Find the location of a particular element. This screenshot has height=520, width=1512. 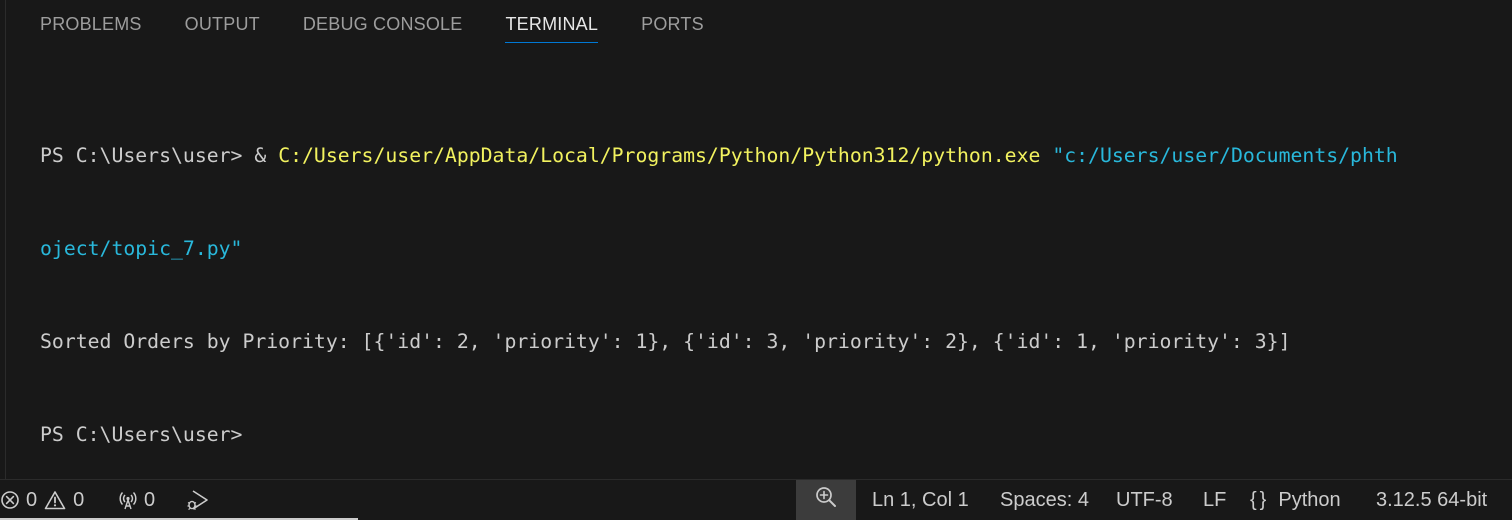

encoding-label: UTF-8 is located at coordinates (1144, 499).